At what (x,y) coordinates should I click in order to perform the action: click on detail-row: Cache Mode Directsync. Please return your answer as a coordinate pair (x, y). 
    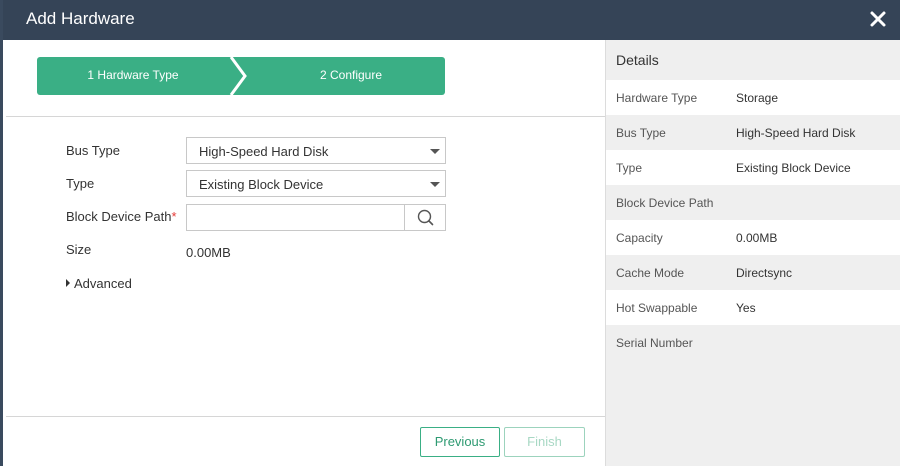
    Looking at the image, I should click on (753, 272).